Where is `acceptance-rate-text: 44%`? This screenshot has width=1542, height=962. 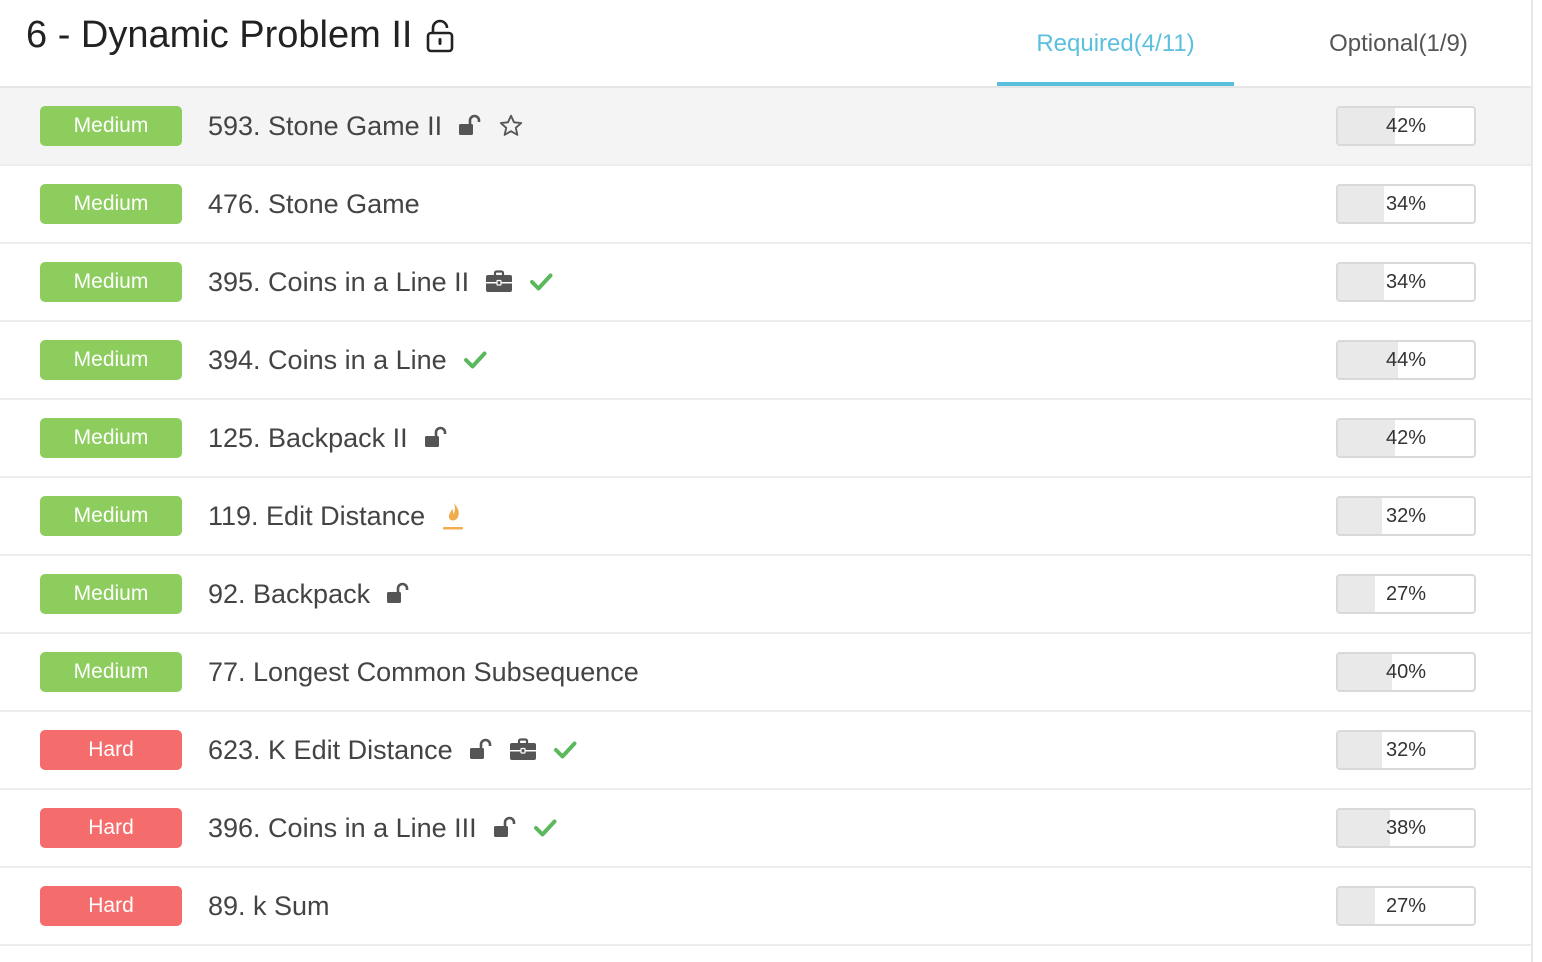
acceptance-rate-text: 44% is located at coordinates (1406, 359).